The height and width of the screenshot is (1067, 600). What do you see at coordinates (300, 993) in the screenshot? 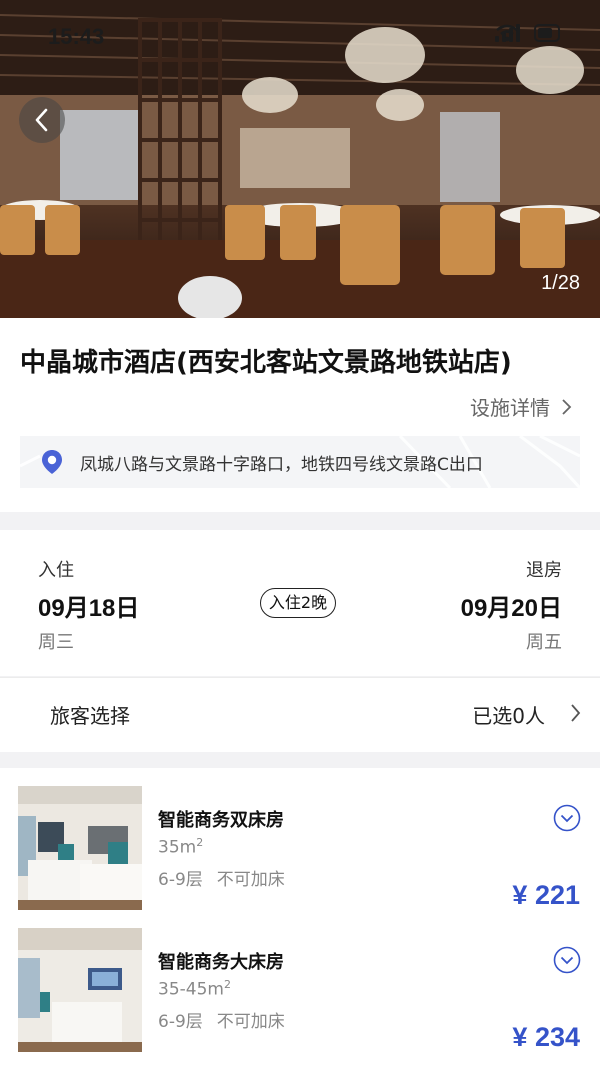
I see `room-item: 智能商务大床房 35-45m2 6-9层 不可加床 ¥ 234` at bounding box center [300, 993].